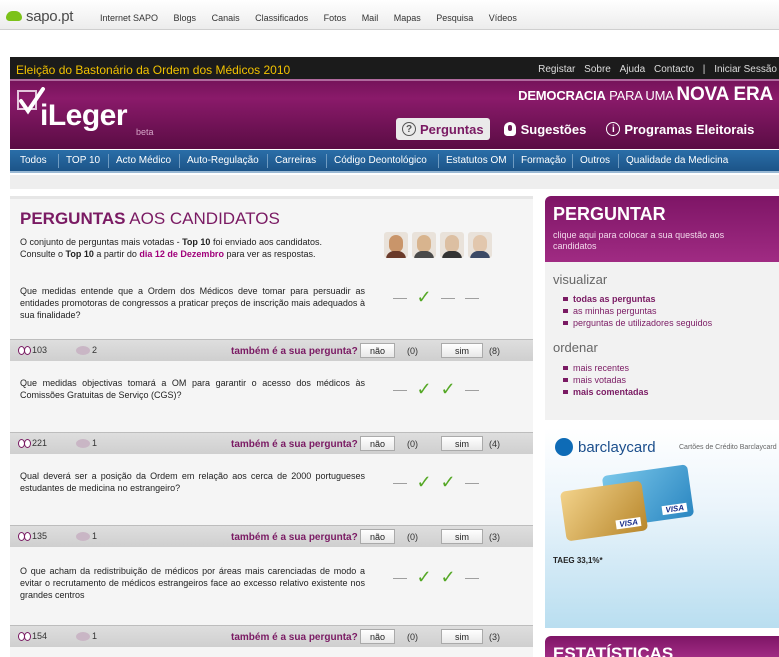  I want to click on sapo-nav-internet: Internet SAPO, so click(129, 18).